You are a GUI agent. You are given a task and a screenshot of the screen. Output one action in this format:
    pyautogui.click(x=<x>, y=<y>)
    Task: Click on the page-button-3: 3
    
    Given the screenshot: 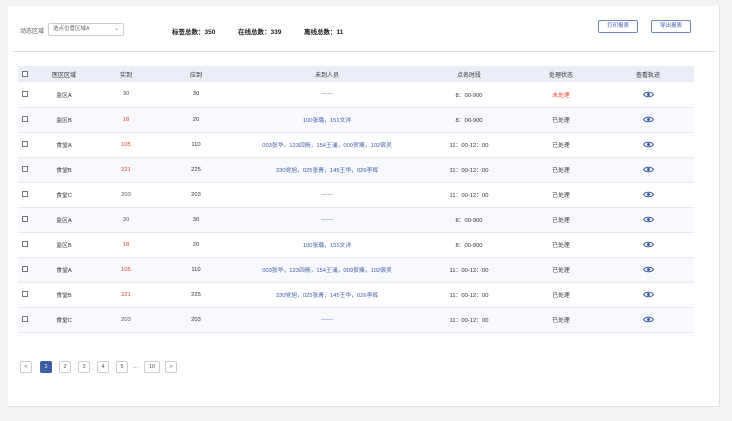 What is the action you would take?
    pyautogui.click(x=84, y=367)
    